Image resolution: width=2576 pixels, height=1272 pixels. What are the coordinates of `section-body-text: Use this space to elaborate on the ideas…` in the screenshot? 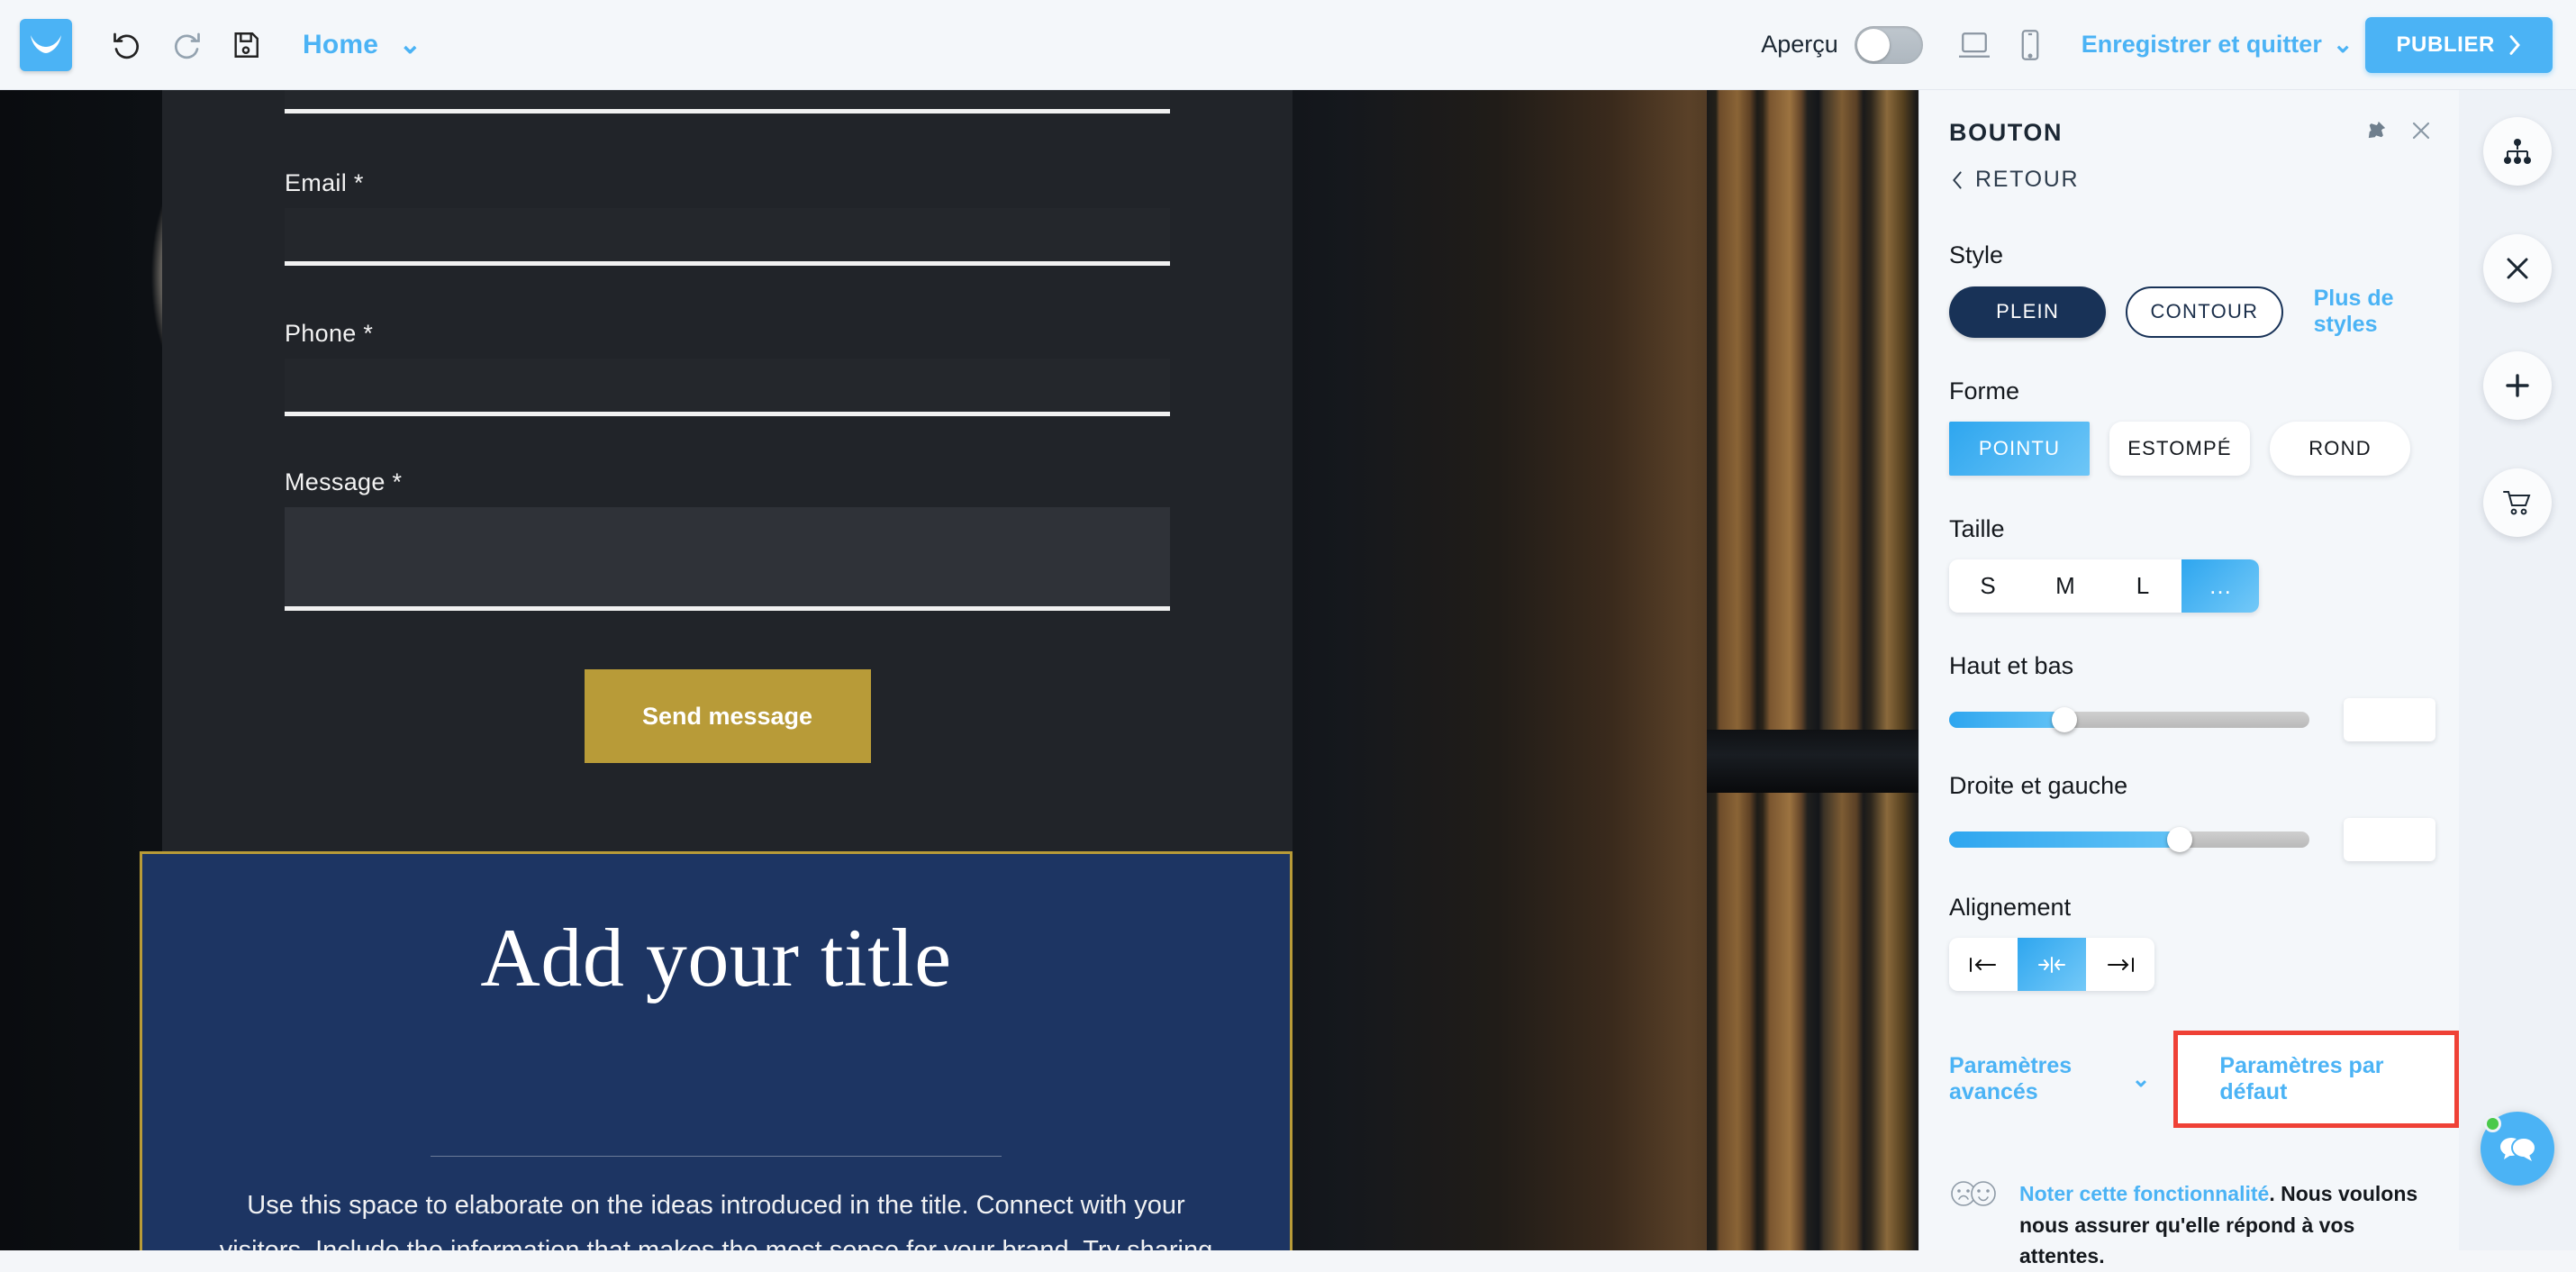 It's located at (716, 1217).